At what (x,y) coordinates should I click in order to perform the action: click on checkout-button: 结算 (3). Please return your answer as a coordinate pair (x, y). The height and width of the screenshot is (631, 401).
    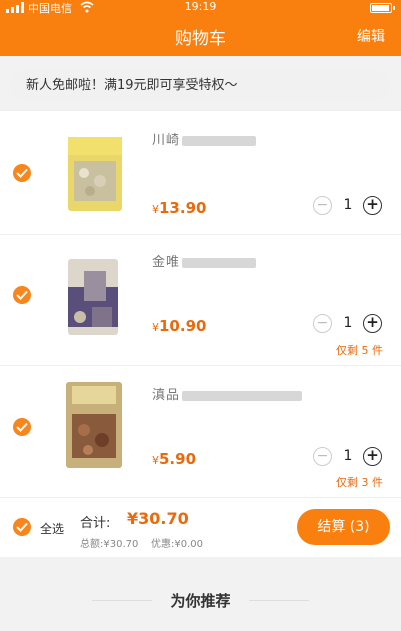
    Looking at the image, I should click on (343, 527).